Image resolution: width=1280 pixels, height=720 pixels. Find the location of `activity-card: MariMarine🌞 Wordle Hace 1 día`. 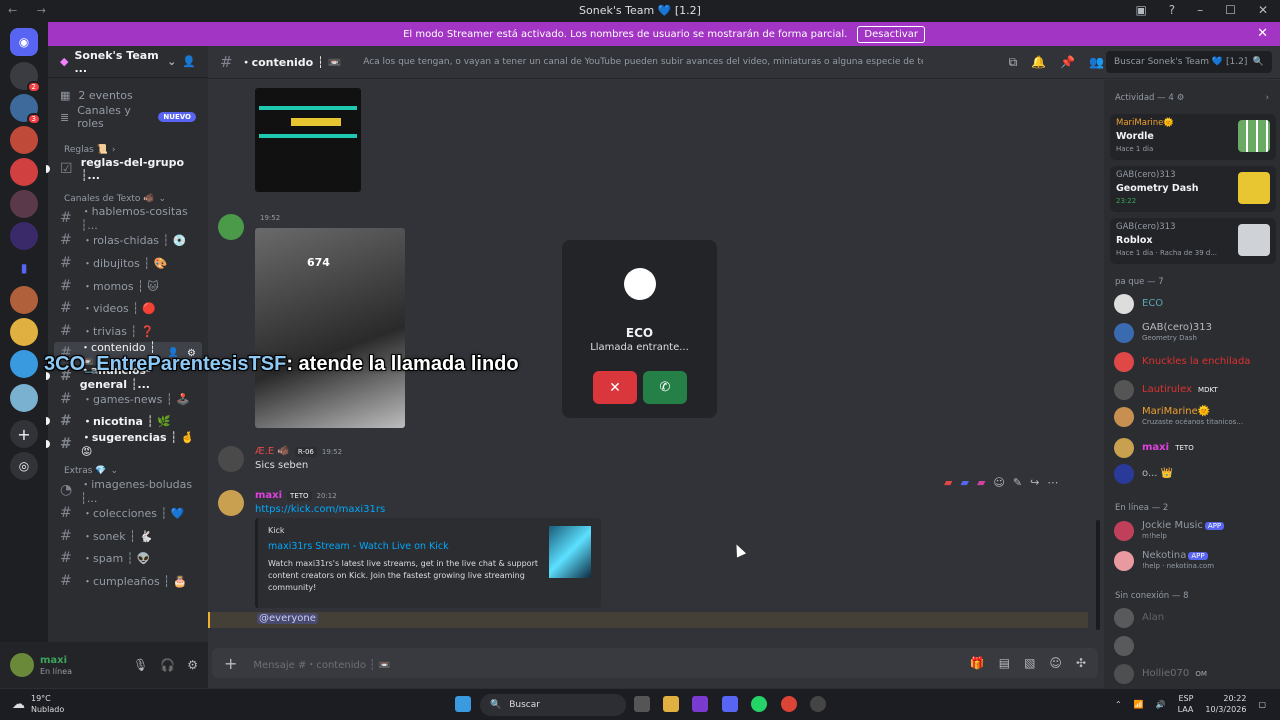

activity-card: MariMarine🌞 Wordle Hace 1 día is located at coordinates (1193, 137).